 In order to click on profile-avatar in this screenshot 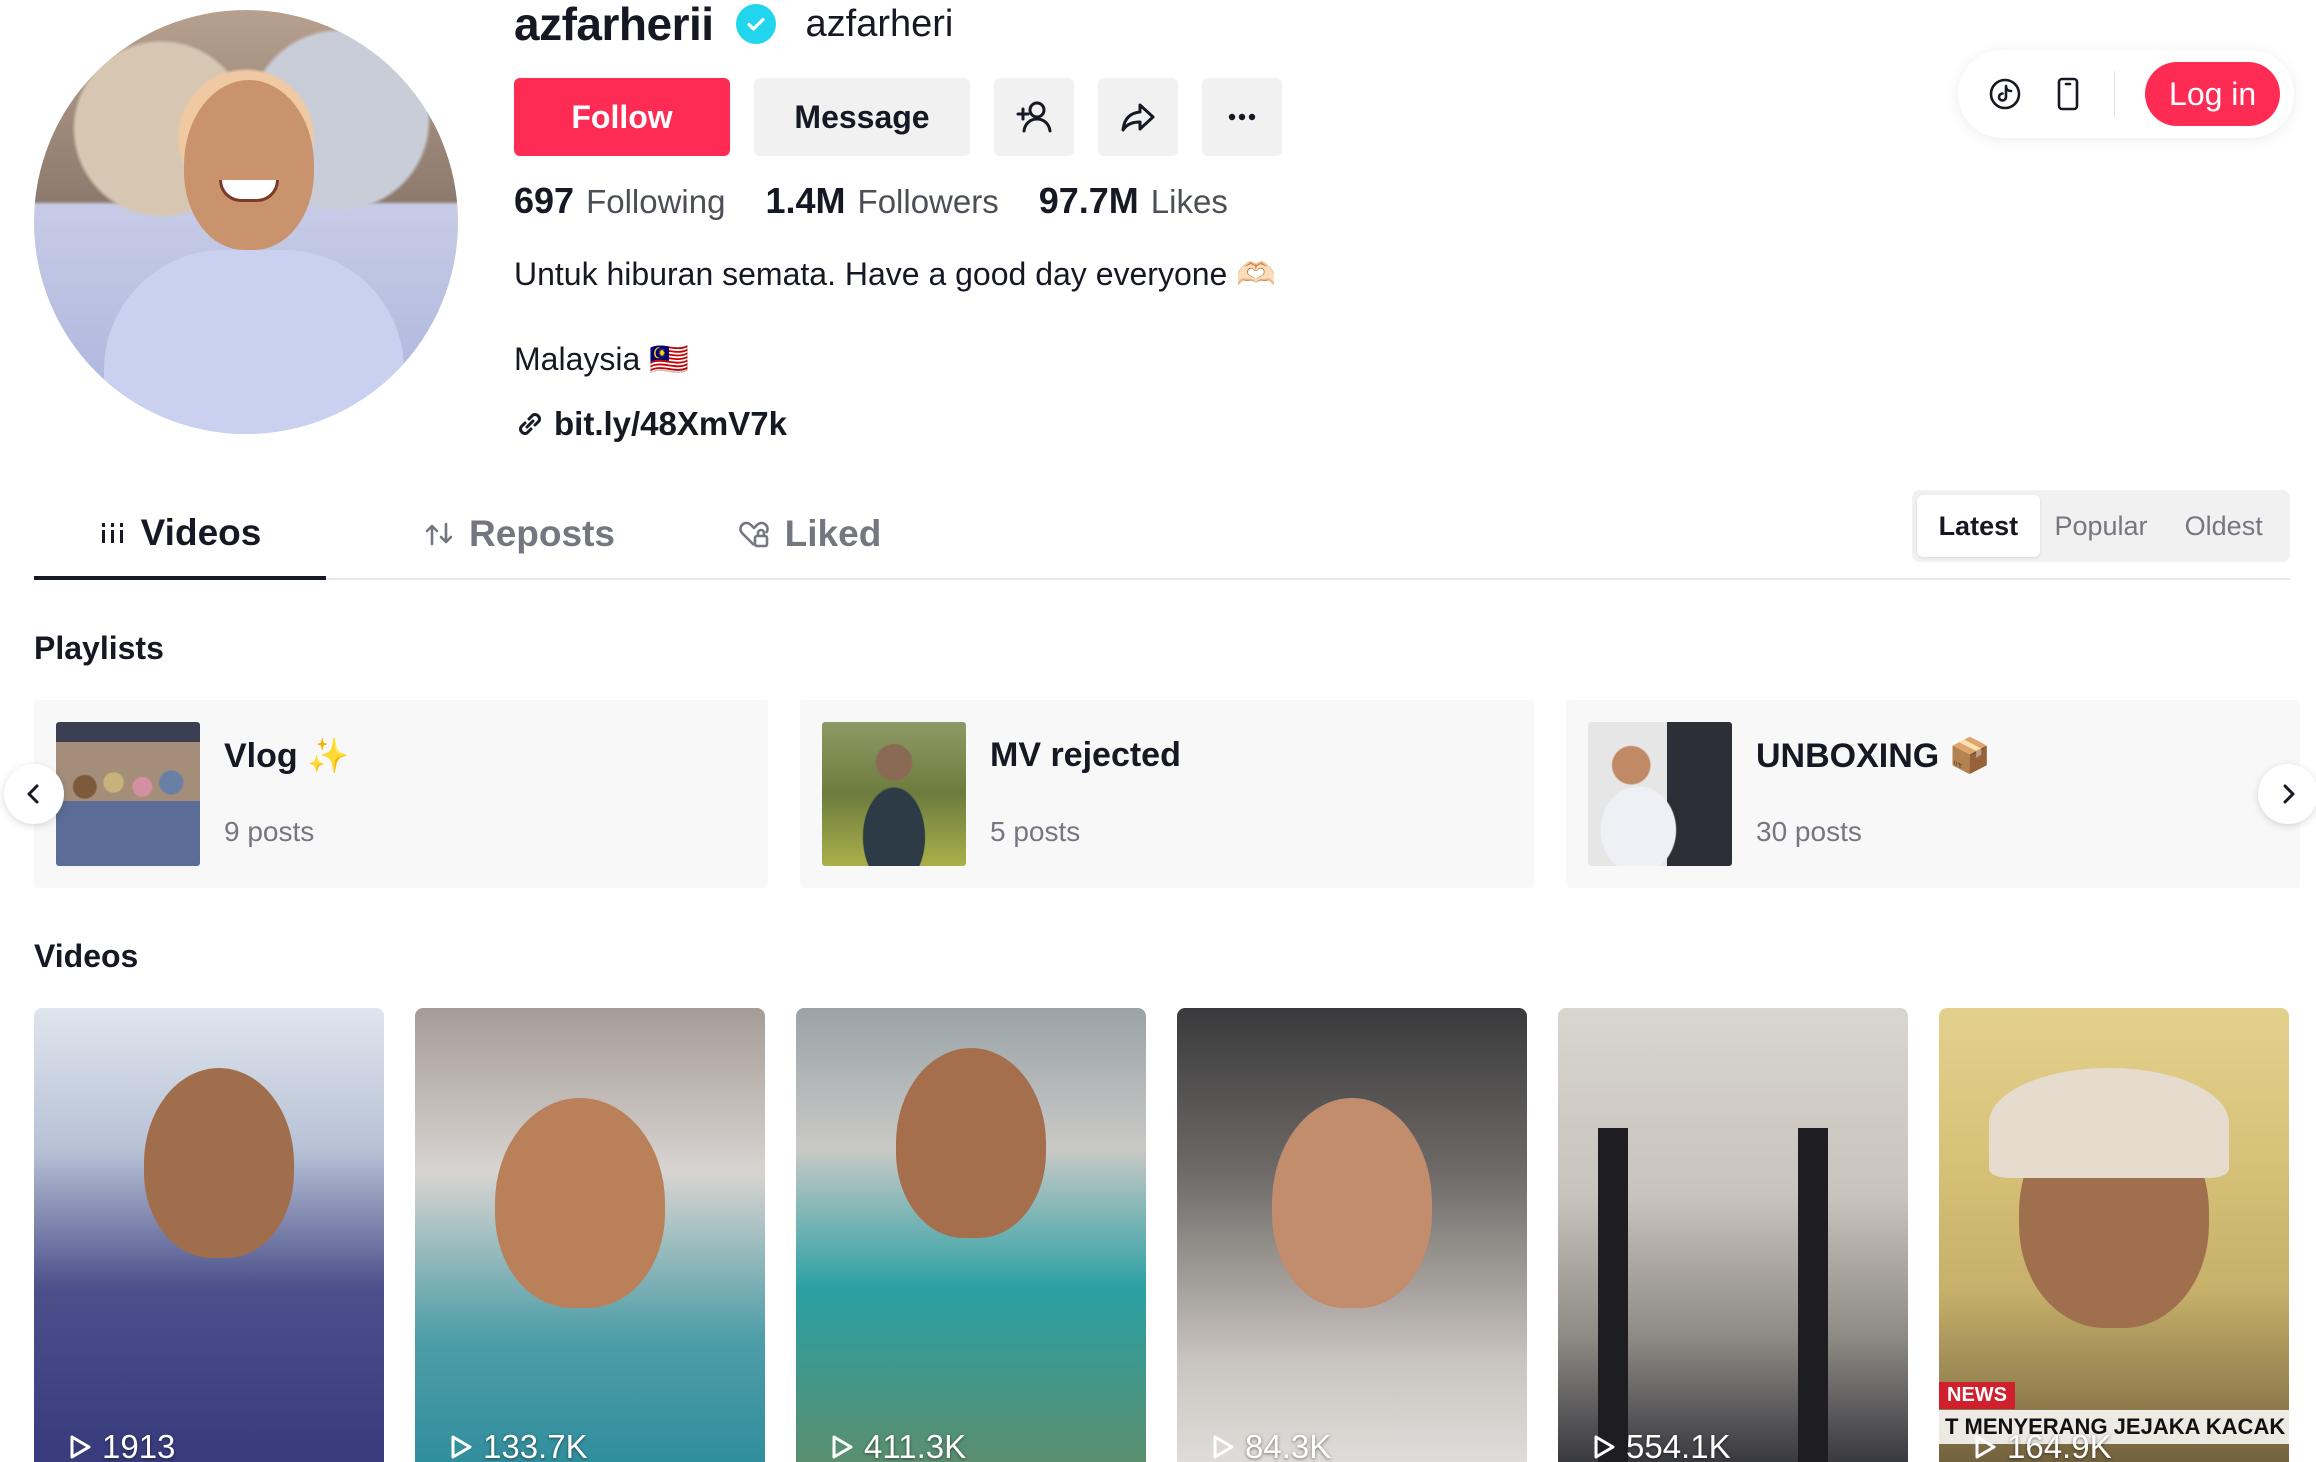, I will do `click(246, 222)`.